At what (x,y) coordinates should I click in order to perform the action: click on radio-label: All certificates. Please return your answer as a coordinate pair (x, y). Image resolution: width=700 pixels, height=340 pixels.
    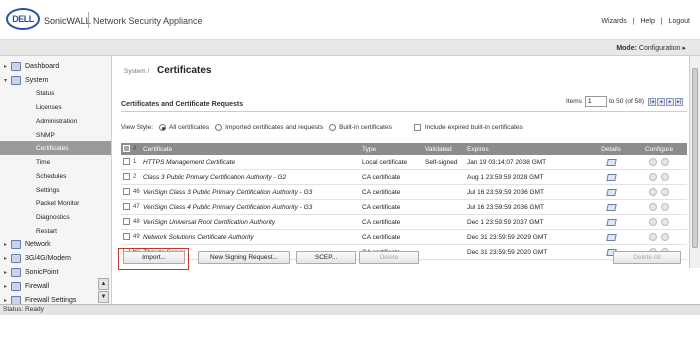
    Looking at the image, I should click on (189, 127).